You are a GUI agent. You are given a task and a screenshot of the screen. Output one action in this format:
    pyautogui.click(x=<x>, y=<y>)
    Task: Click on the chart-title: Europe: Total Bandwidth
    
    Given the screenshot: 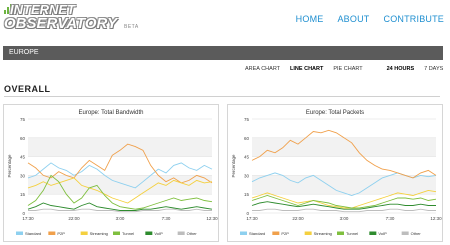 What is the action you would take?
    pyautogui.click(x=111, y=113)
    